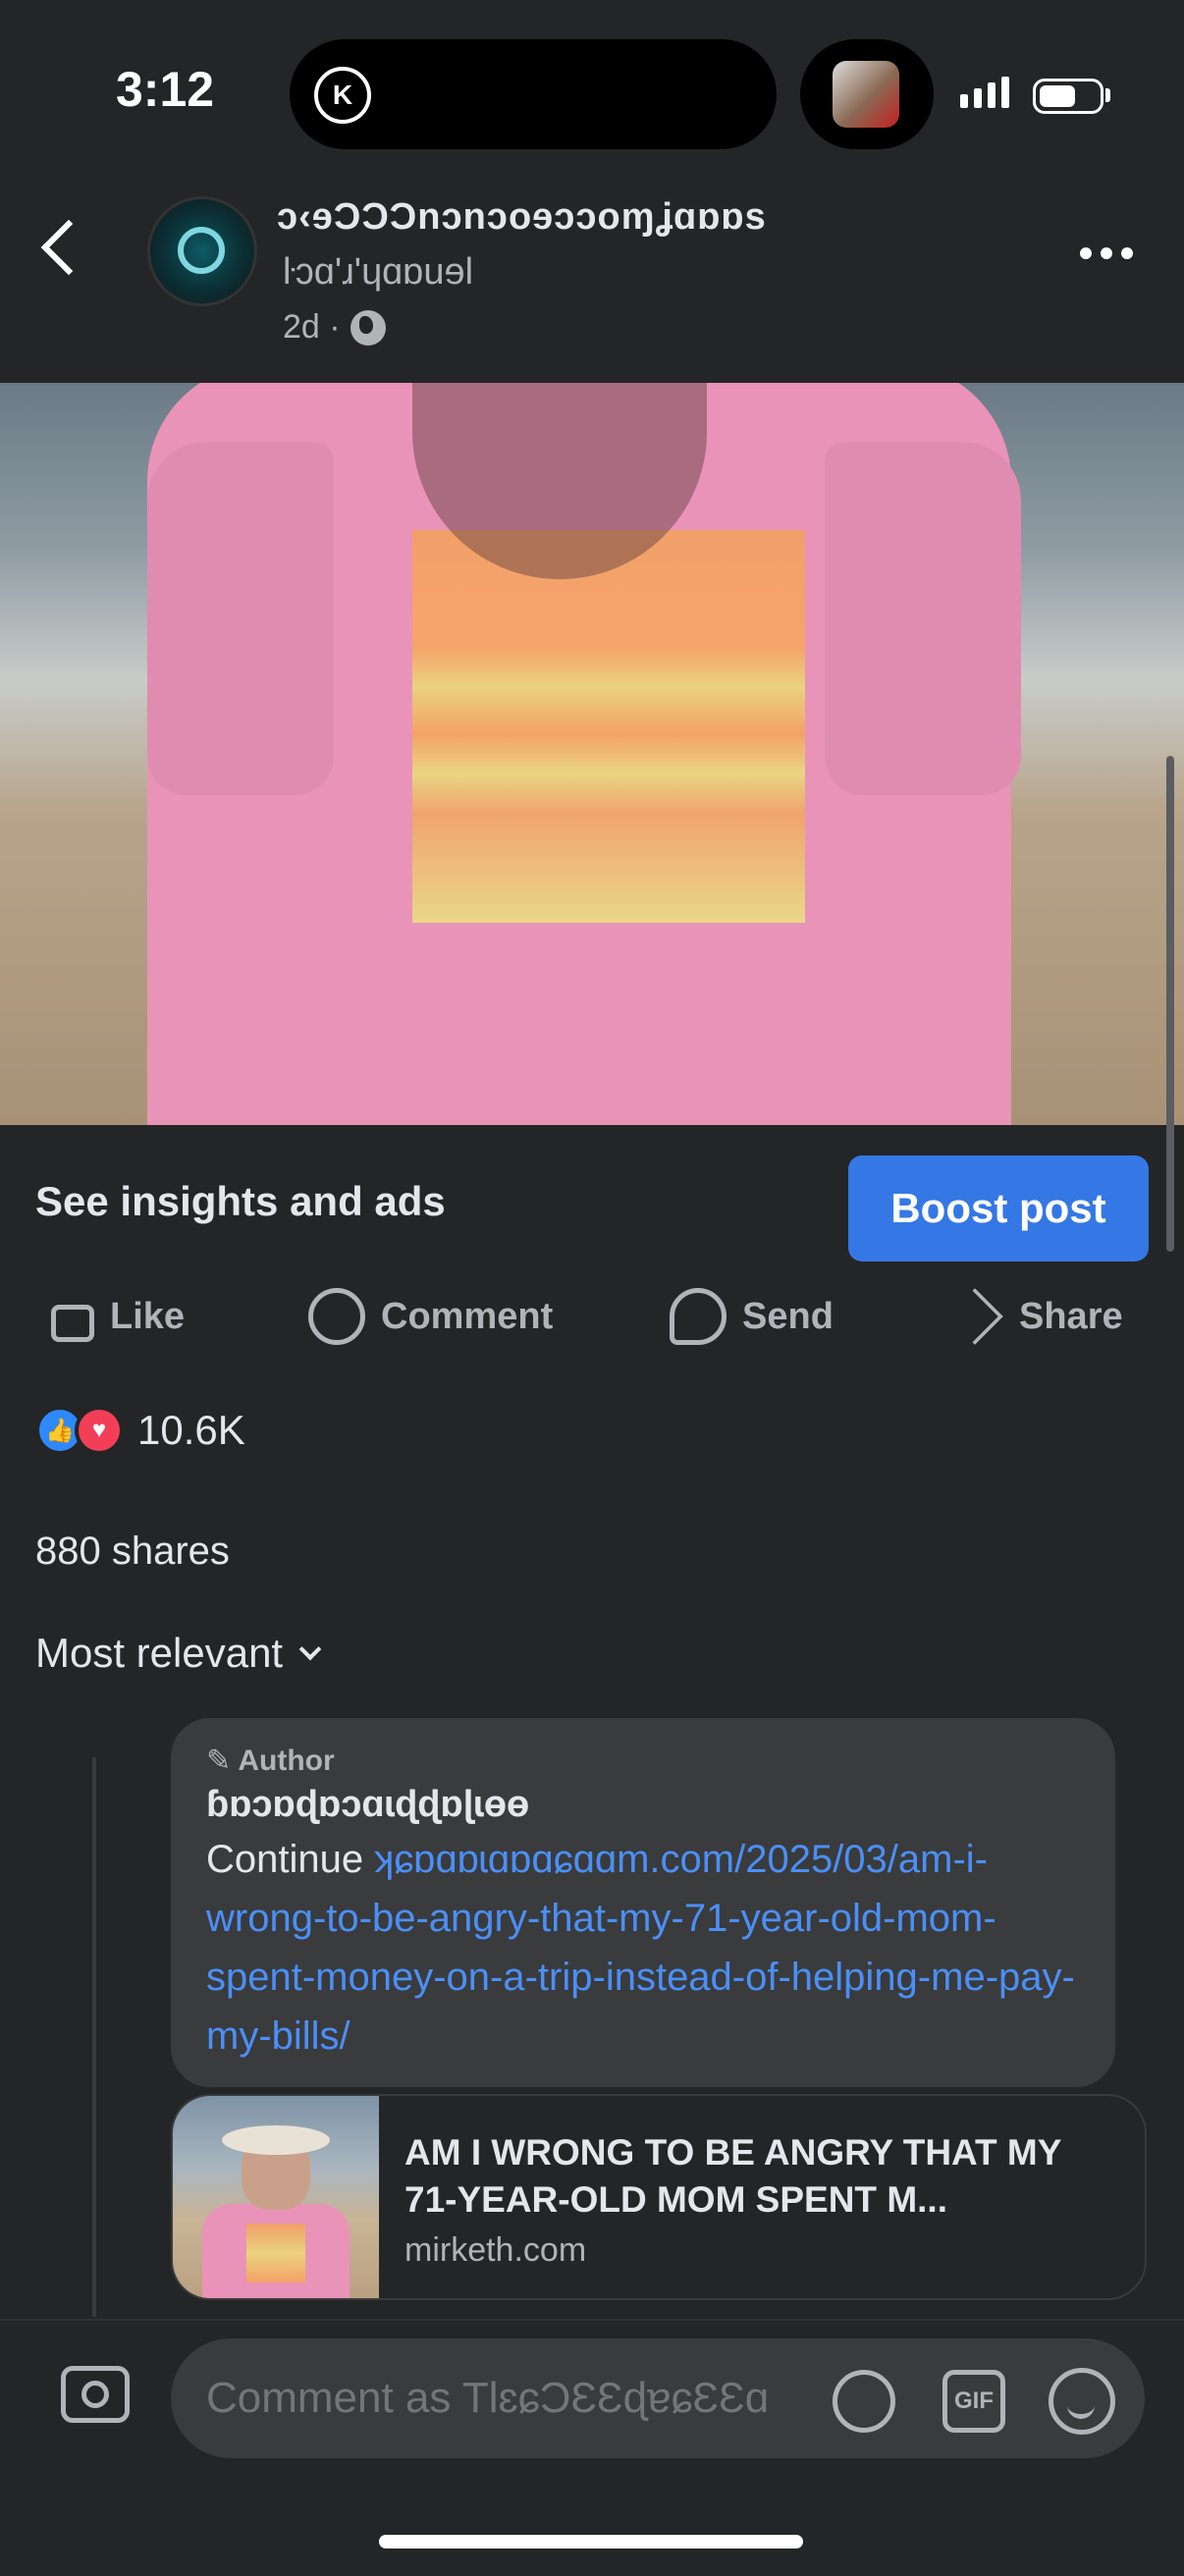  I want to click on comment-sort-dropdown: Most relevant, so click(179, 1653).